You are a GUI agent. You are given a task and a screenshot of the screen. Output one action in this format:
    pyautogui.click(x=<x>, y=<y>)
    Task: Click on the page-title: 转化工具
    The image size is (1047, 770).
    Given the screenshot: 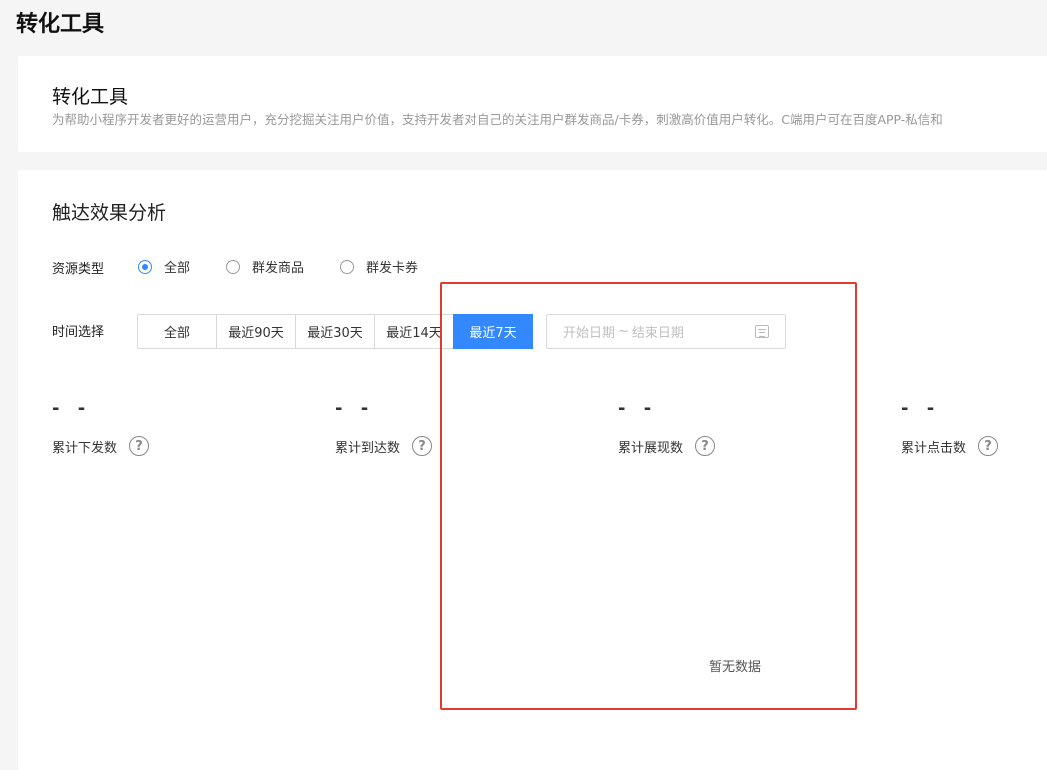 What is the action you would take?
    pyautogui.click(x=60, y=24)
    